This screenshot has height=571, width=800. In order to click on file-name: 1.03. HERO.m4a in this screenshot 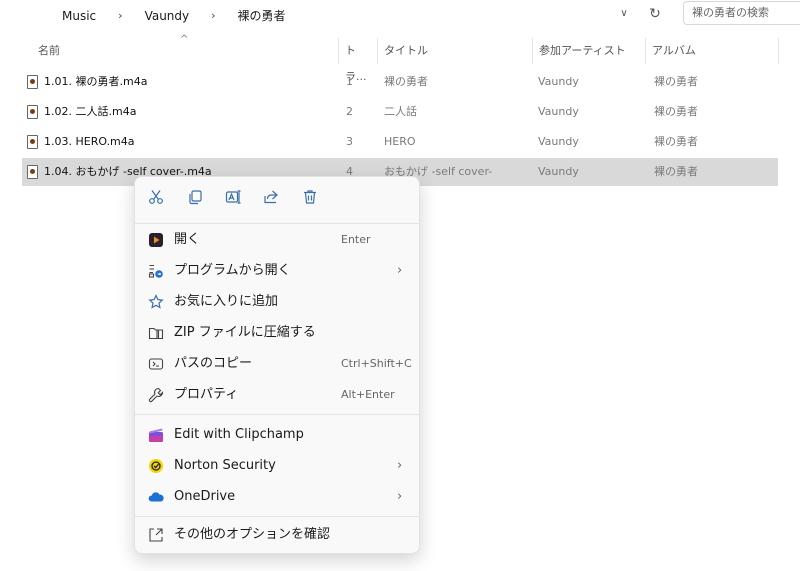, I will do `click(89, 141)`.